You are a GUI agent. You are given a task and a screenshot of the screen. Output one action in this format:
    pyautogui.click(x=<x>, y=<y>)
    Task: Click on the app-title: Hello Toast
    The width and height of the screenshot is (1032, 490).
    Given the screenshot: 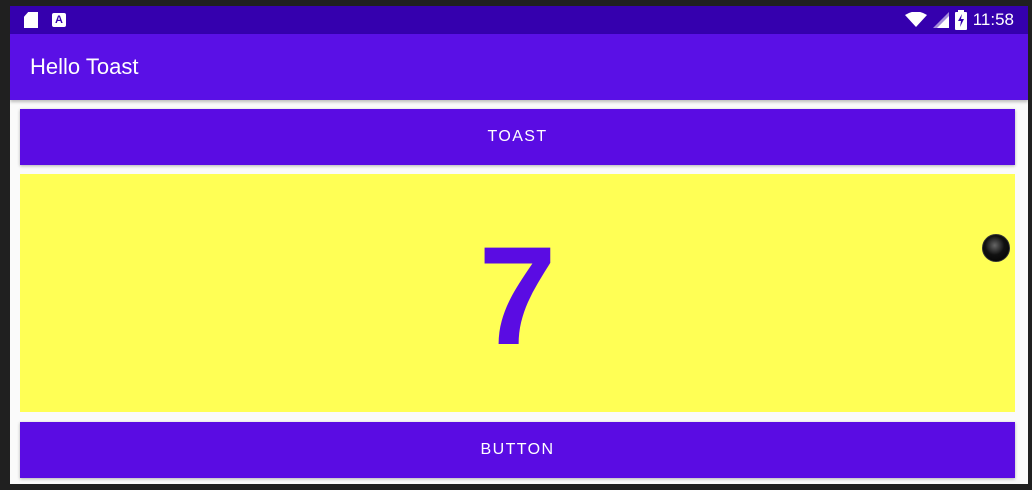 What is the action you would take?
    pyautogui.click(x=84, y=66)
    